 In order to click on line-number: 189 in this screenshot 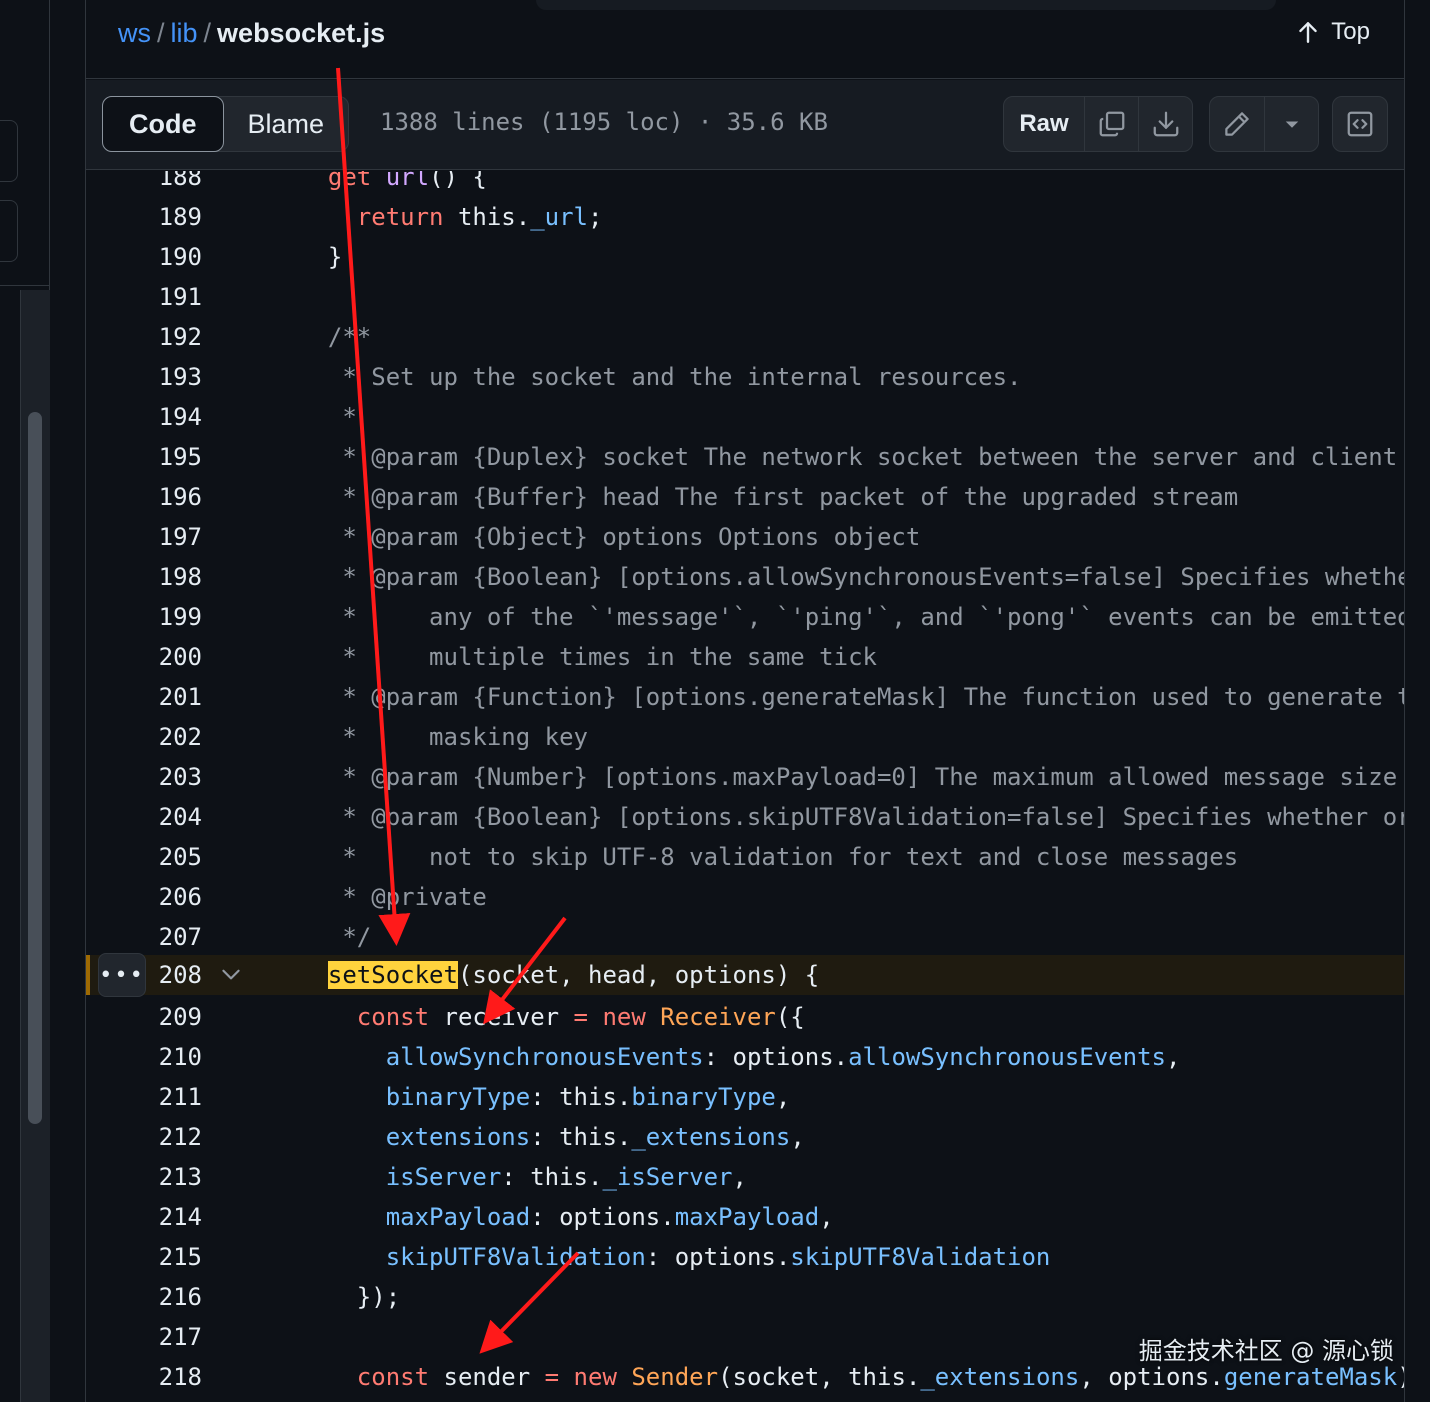, I will do `click(167, 217)`.